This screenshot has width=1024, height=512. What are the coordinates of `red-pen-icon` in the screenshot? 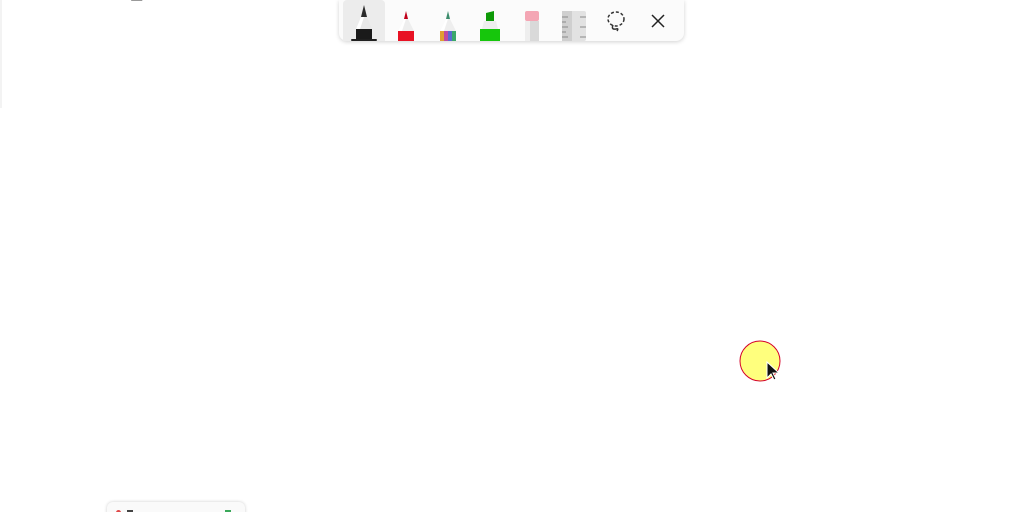 It's located at (406, 26).